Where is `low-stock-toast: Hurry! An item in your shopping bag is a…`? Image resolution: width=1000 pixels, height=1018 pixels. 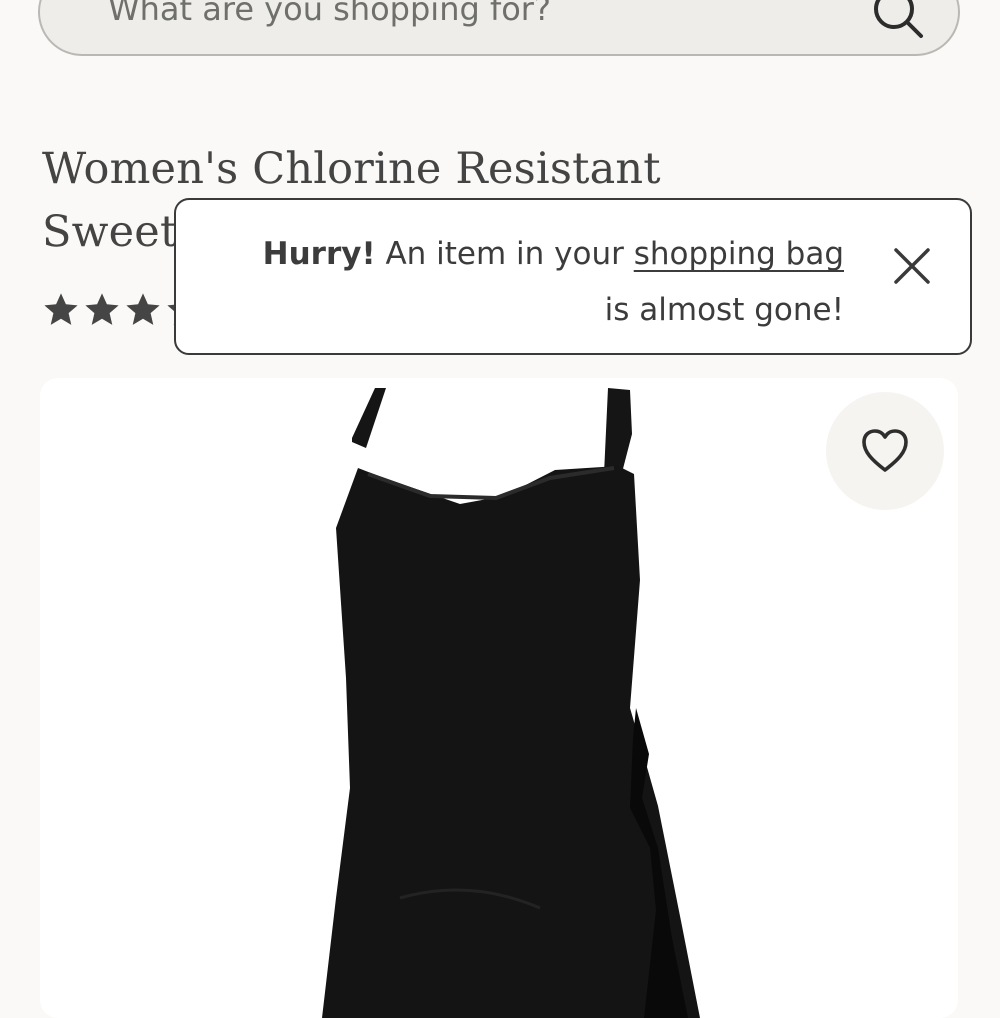 low-stock-toast: Hurry! An item in your shopping bag is a… is located at coordinates (573, 276).